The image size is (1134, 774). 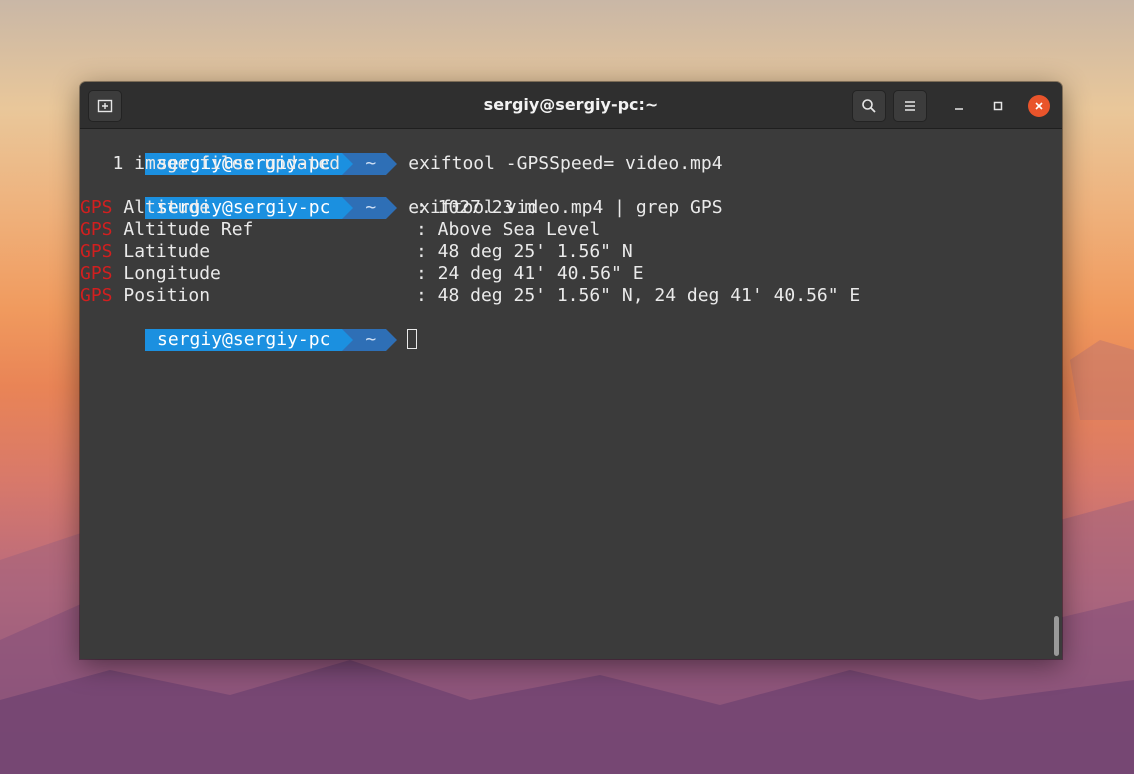 I want to click on command-text: exiftool -GPSSpeed= video.mp4, so click(x=565, y=163).